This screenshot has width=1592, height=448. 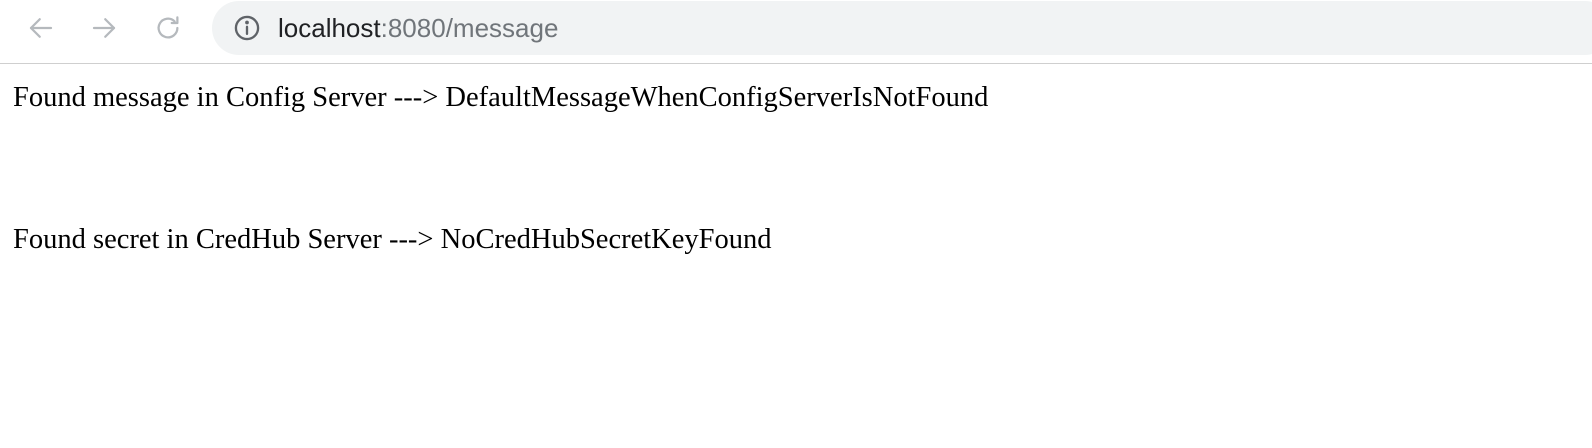 I want to click on browser-toolbar: localhost:8080/message, so click(x=796, y=32).